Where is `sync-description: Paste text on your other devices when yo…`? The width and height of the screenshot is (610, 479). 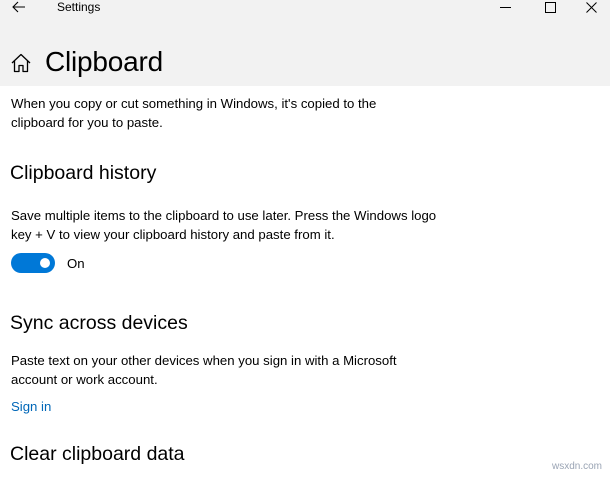 sync-description: Paste text on your other devices when yo… is located at coordinates (204, 370).